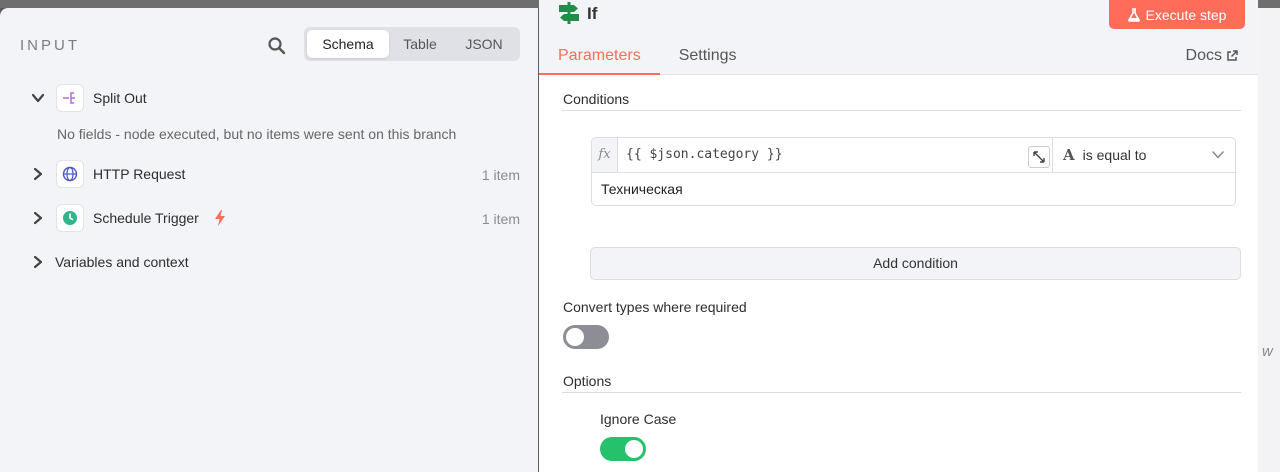 The height and width of the screenshot is (472, 1280). Describe the element at coordinates (586, 337) in the screenshot. I see `convert-types-toggle` at that location.